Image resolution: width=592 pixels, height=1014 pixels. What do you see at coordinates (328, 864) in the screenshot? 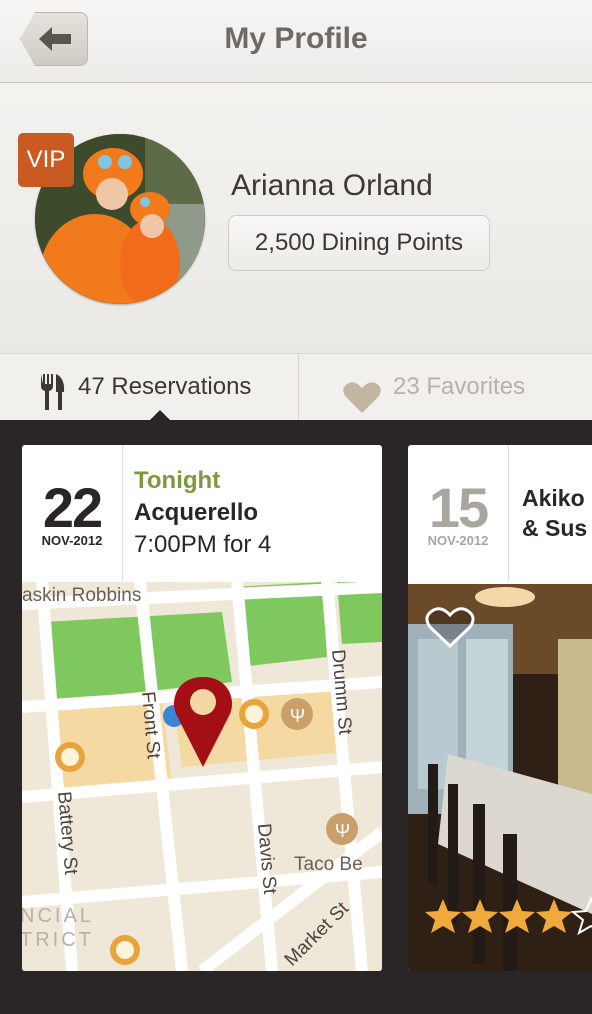
I see `map-label-taco: Taco Be` at bounding box center [328, 864].